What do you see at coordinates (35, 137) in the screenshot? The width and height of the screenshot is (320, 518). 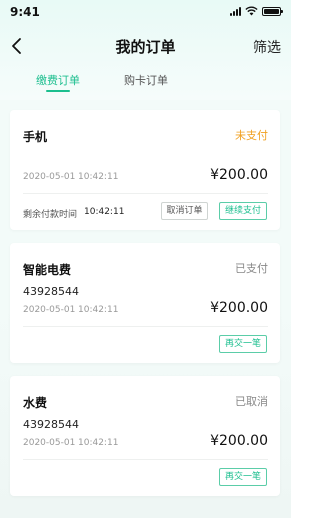 I see `order-title: 手机` at bounding box center [35, 137].